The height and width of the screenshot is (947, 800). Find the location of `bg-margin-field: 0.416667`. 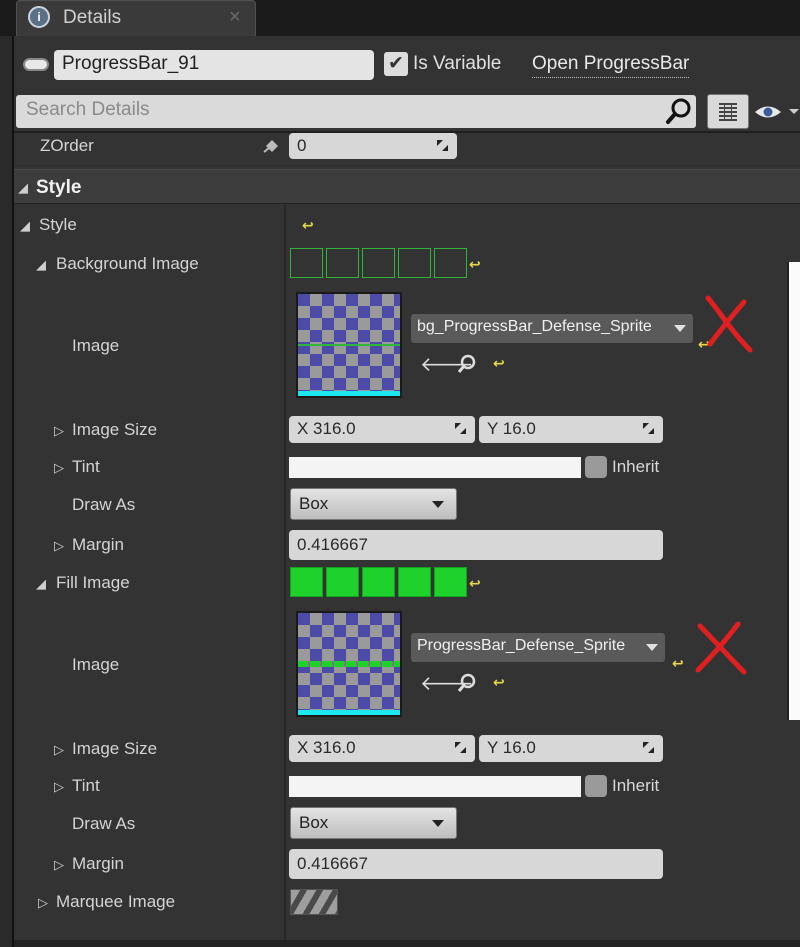

bg-margin-field: 0.416667 is located at coordinates (476, 545).